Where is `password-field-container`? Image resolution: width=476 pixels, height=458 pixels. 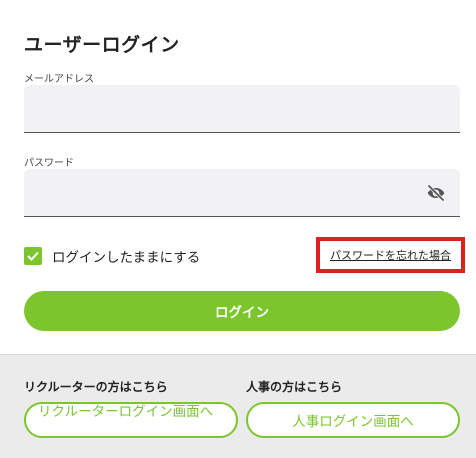
password-field-container is located at coordinates (242, 193).